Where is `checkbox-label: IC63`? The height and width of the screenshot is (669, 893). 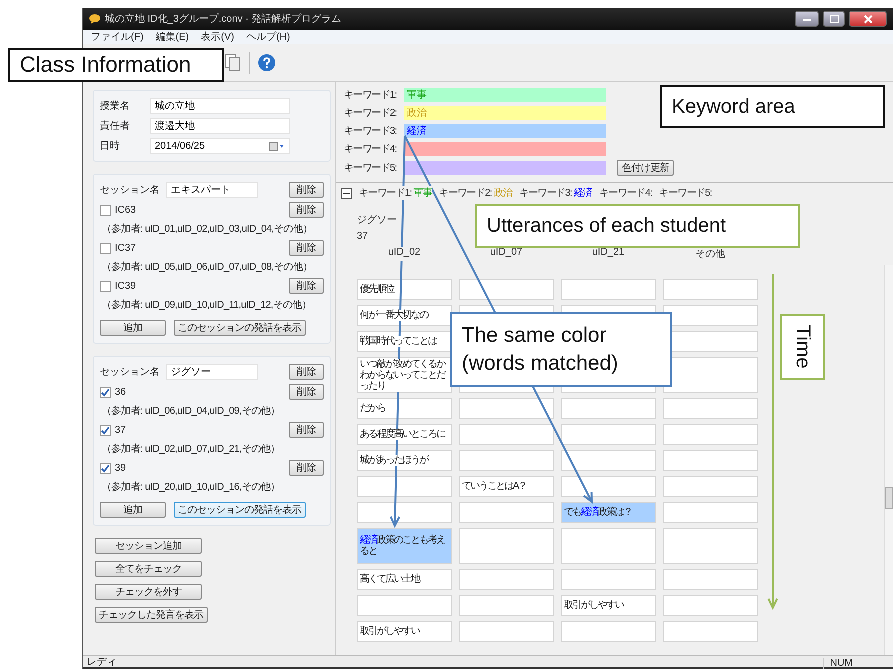
checkbox-label: IC63 is located at coordinates (125, 210).